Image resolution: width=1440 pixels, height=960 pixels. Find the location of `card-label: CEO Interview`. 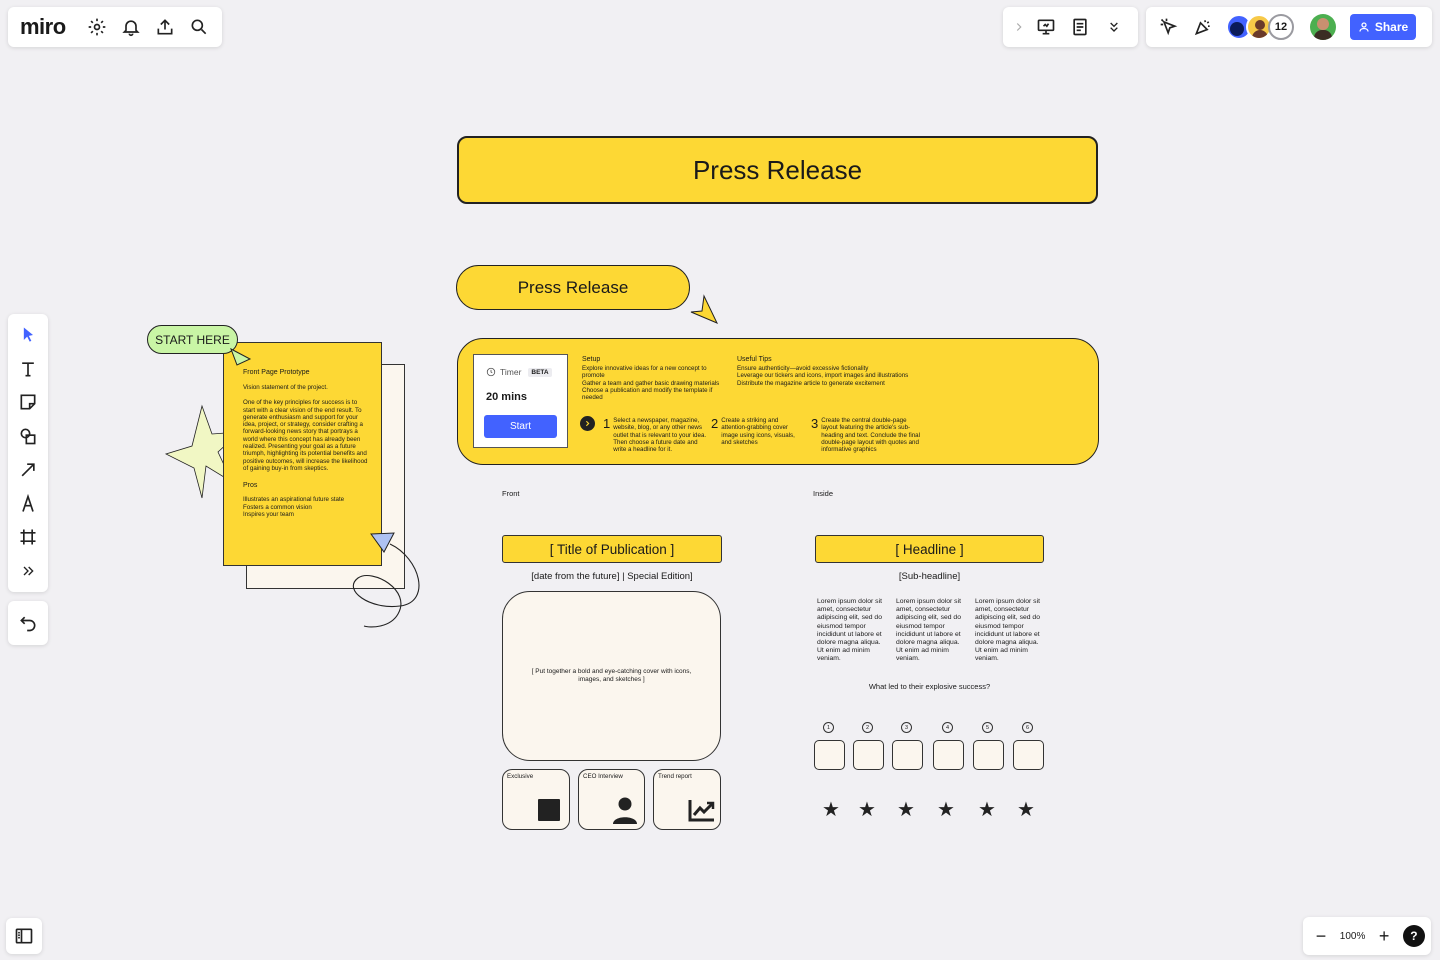

card-label: CEO Interview is located at coordinates (603, 776).